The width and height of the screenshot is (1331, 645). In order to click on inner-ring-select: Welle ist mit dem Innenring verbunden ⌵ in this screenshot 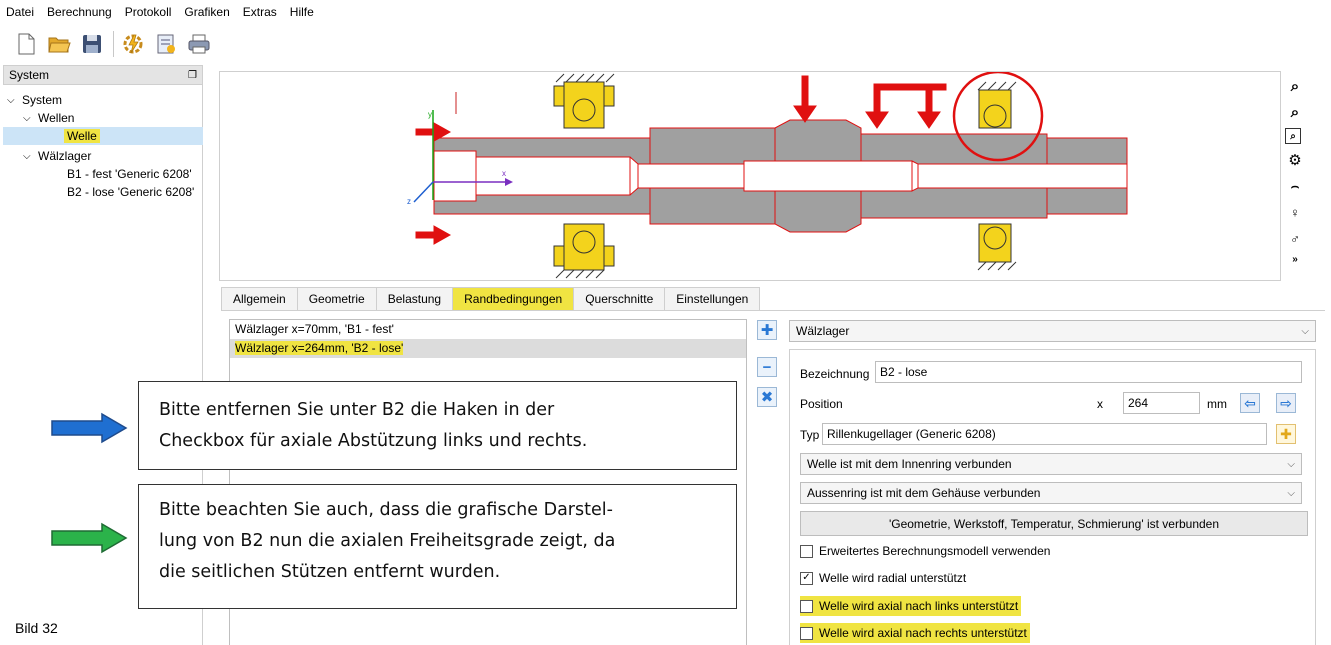, I will do `click(1051, 464)`.